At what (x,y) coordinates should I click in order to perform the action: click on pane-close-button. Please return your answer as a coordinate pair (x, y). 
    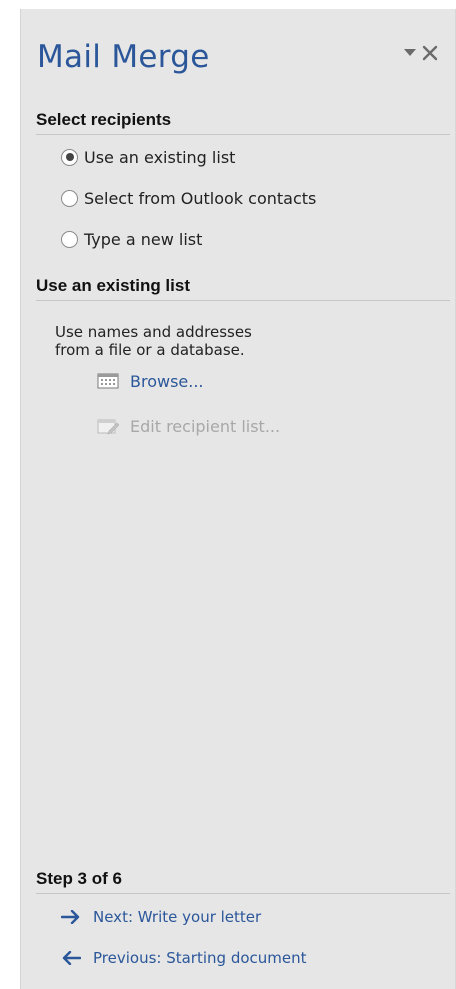
    Looking at the image, I should click on (430, 53).